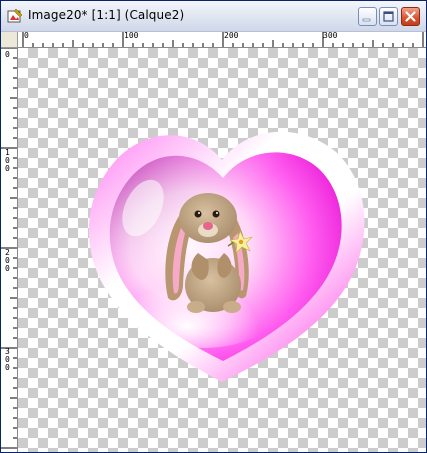  What do you see at coordinates (26, 36) in the screenshot?
I see `ruler-h-label-0: 0` at bounding box center [26, 36].